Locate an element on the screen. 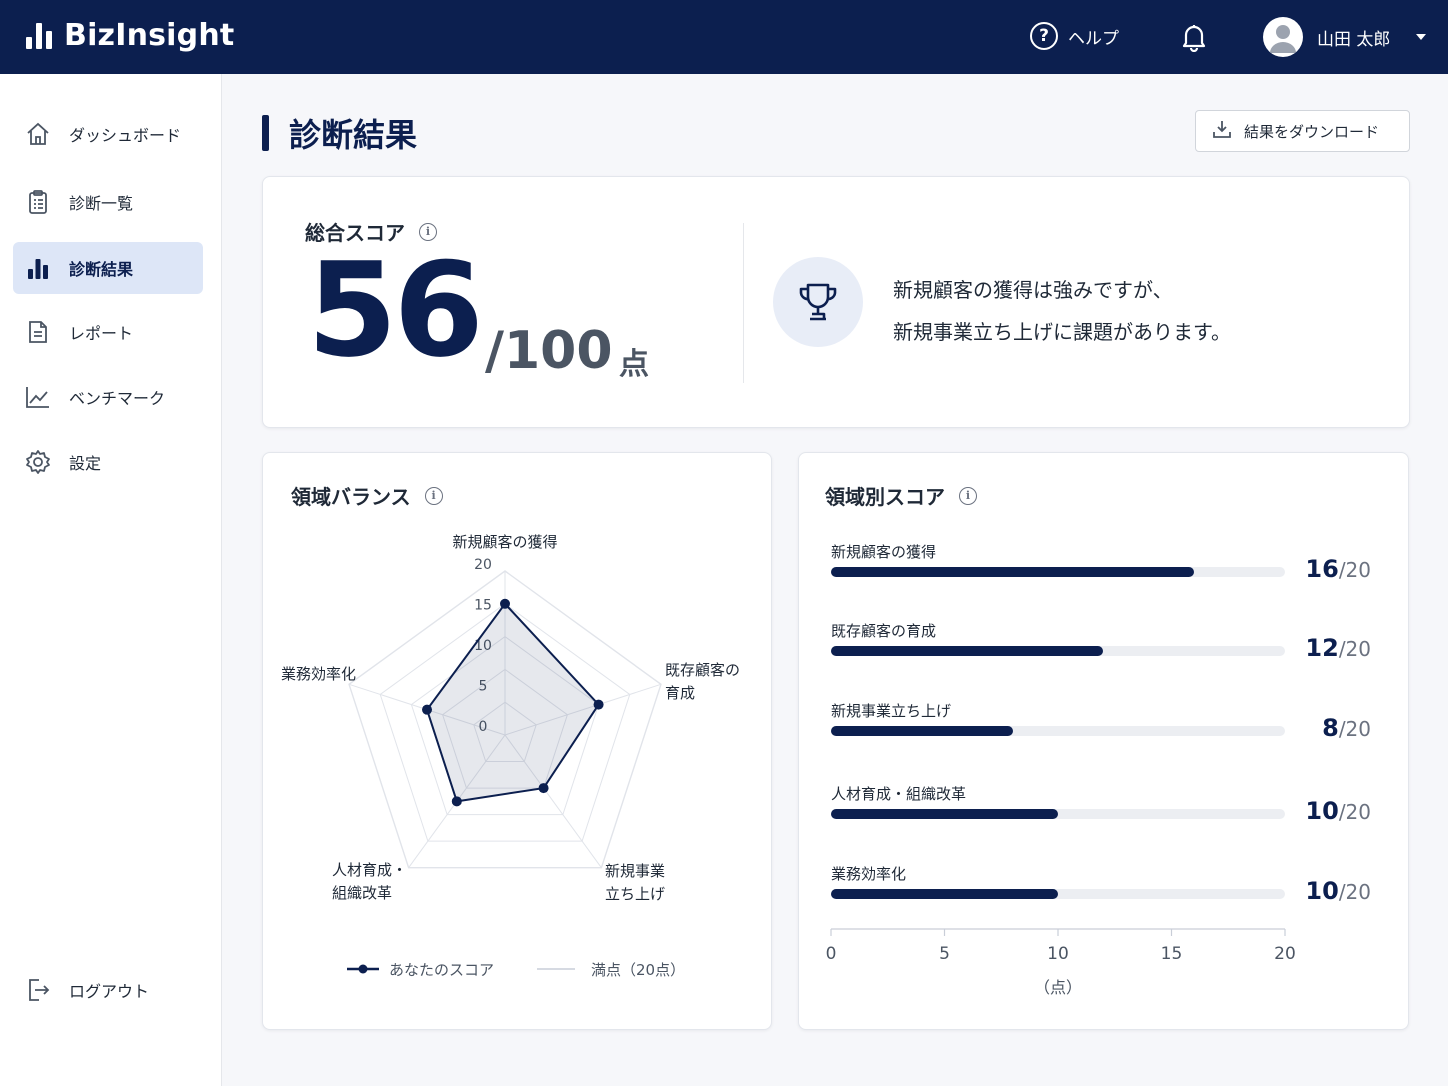 The height and width of the screenshot is (1086, 1448). sidebar-item-benchmark: ベンチマーク is located at coordinates (108, 397).